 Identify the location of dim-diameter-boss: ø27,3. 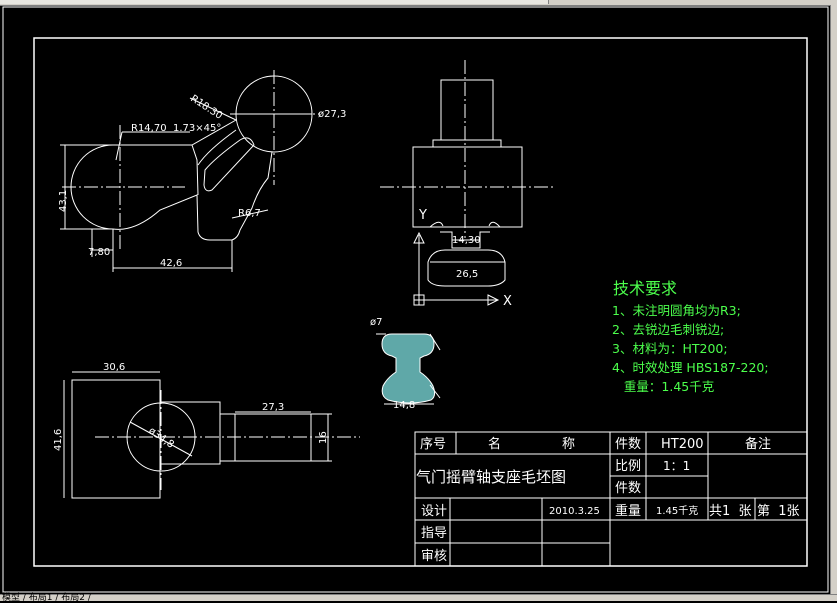
(332, 114).